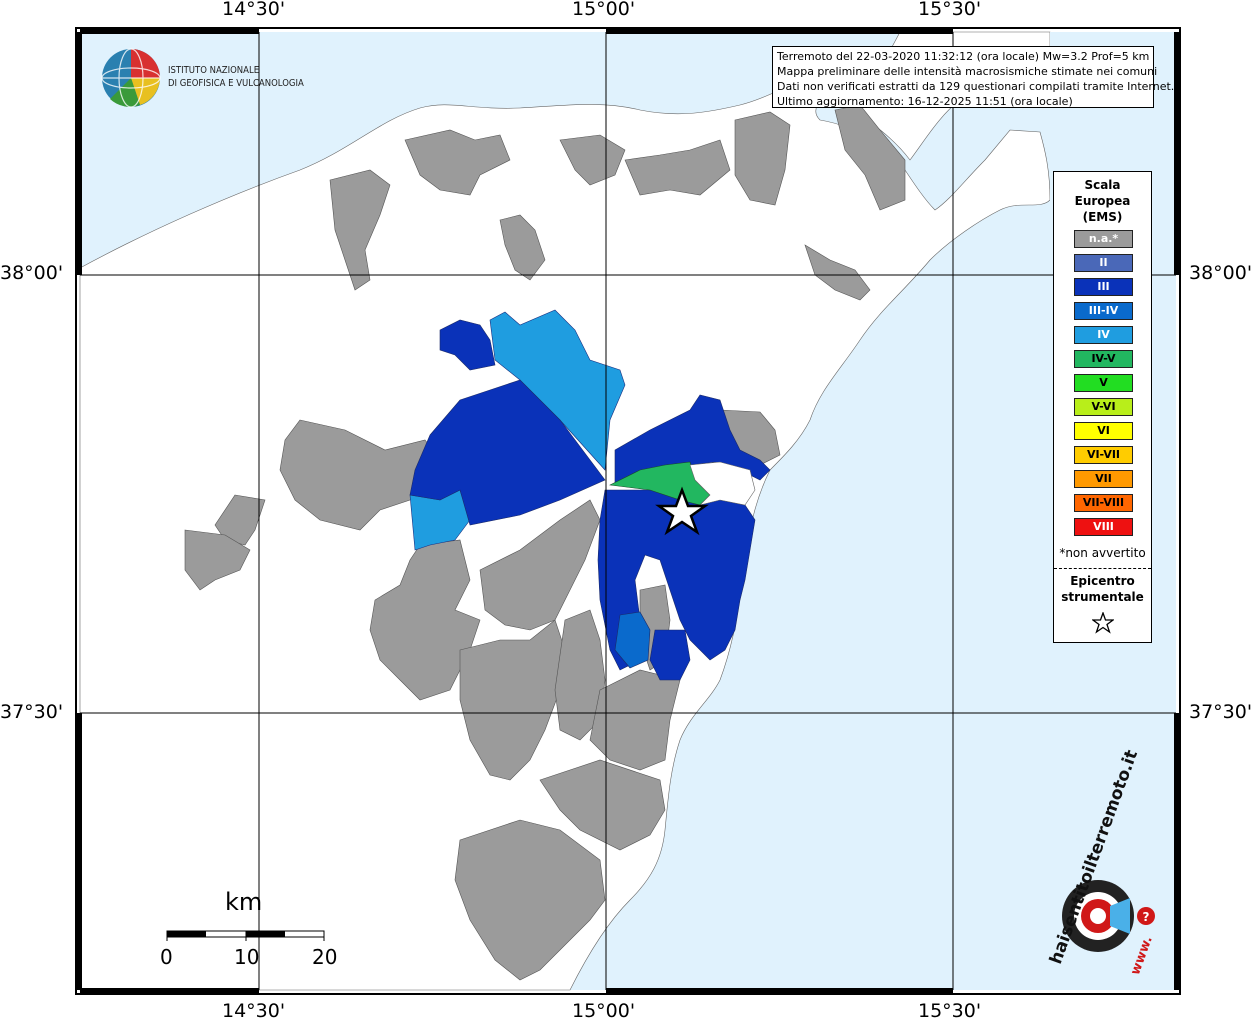 This screenshot has width=1255, height=1024. Describe the element at coordinates (1103, 263) in the screenshot. I see `legend-item: II` at that location.